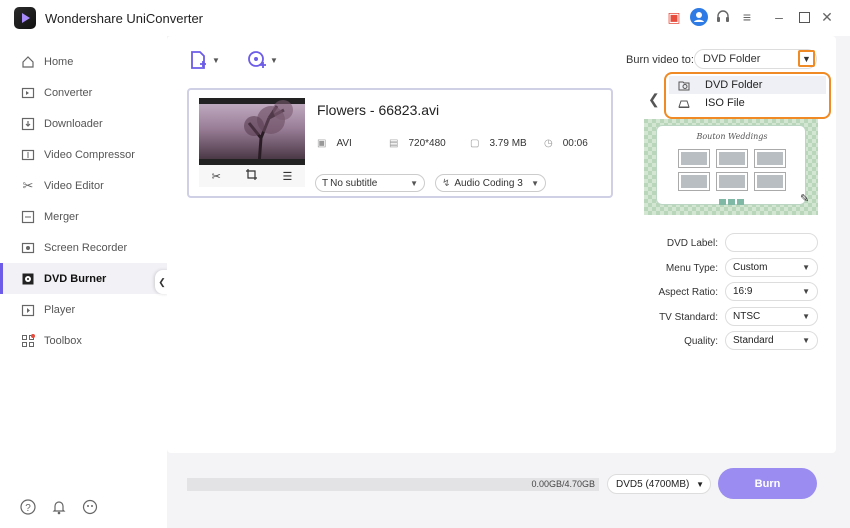 The height and width of the screenshot is (528, 850). What do you see at coordinates (446, 183) in the screenshot?
I see `audio-wave-icon: ↯` at bounding box center [446, 183].